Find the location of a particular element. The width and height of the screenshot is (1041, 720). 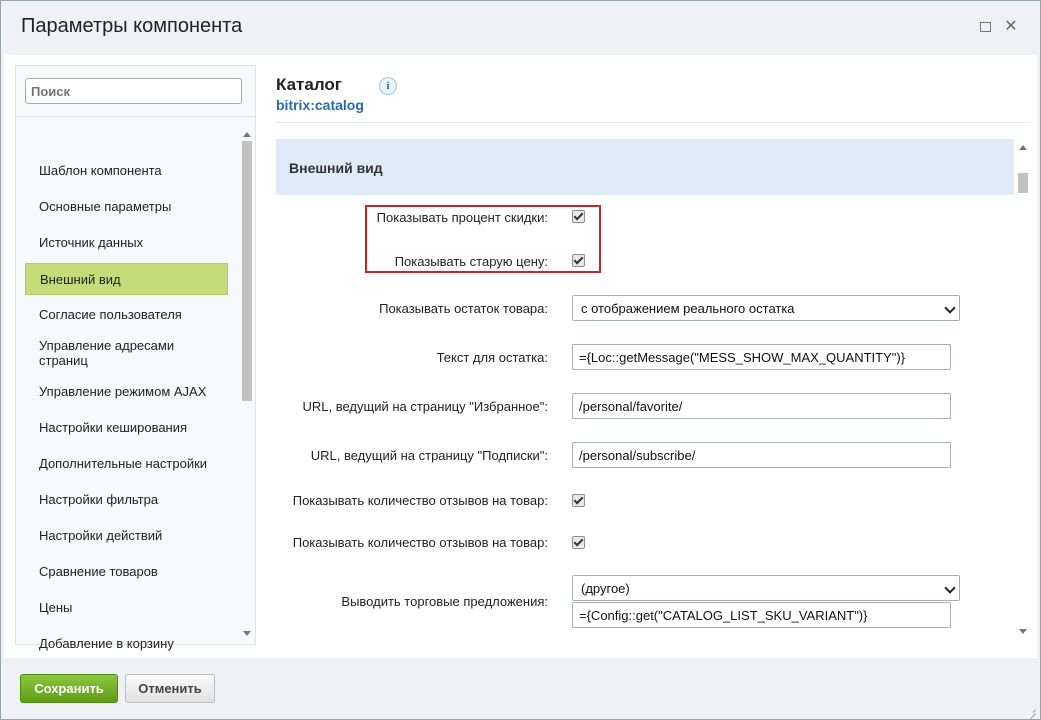

sidebar-item-appearance: Внешний вид is located at coordinates (126, 279).